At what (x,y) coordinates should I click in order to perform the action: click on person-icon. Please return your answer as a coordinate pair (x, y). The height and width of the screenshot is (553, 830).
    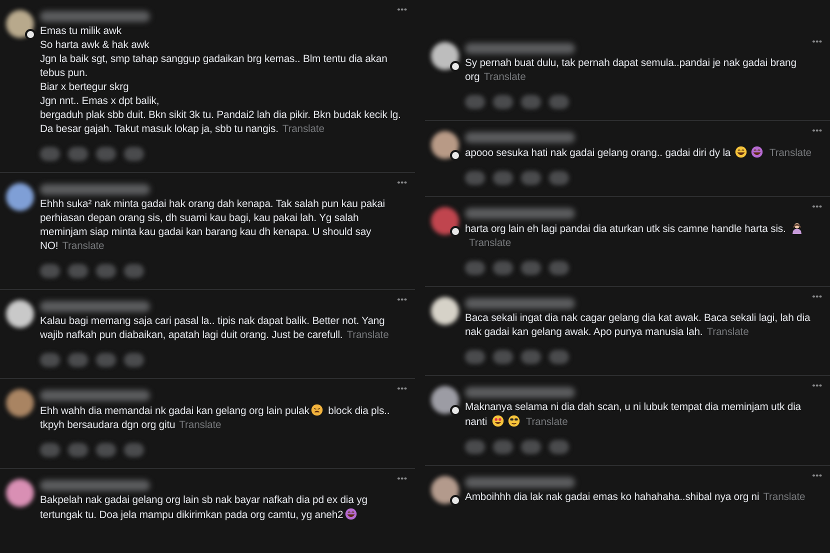
    Looking at the image, I should click on (796, 228).